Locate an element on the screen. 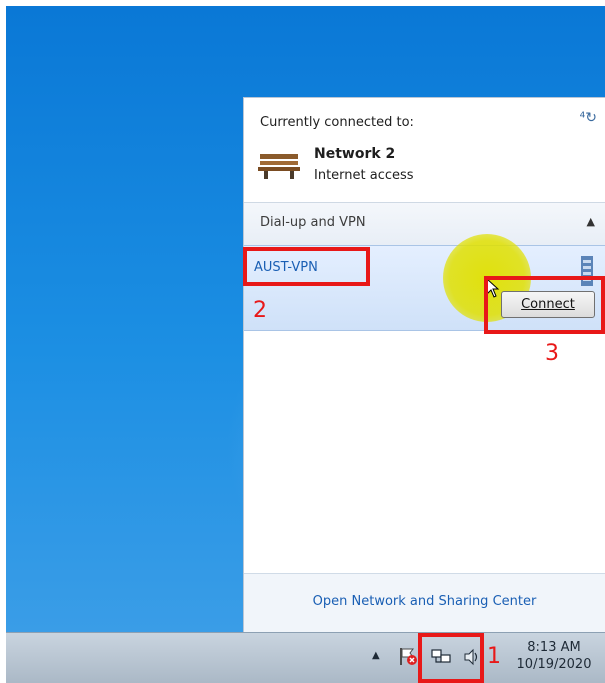  action-center-flag-icon is located at coordinates (408, 656).